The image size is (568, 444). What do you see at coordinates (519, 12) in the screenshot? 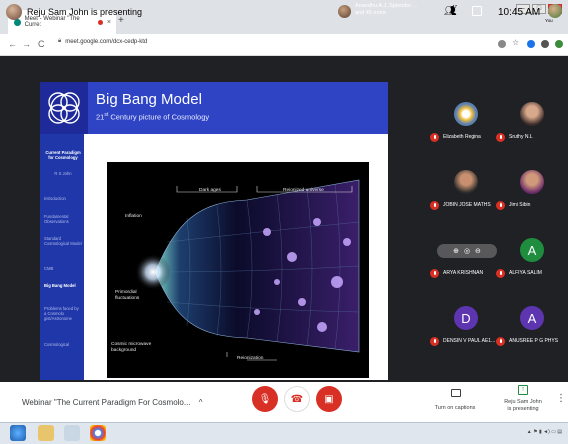
I see `meeting-clock: 10:45 AM` at bounding box center [519, 12].